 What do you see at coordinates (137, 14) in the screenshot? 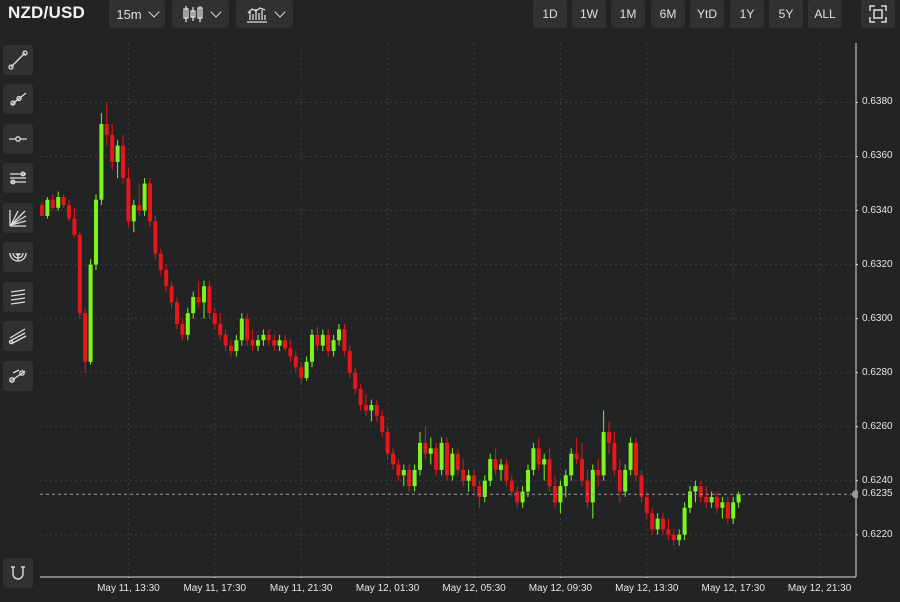
I see `interval-selector: 15m` at bounding box center [137, 14].